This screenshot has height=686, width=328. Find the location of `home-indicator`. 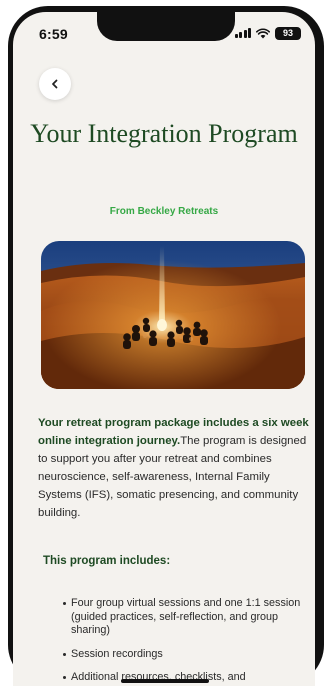

home-indicator is located at coordinates (165, 681).